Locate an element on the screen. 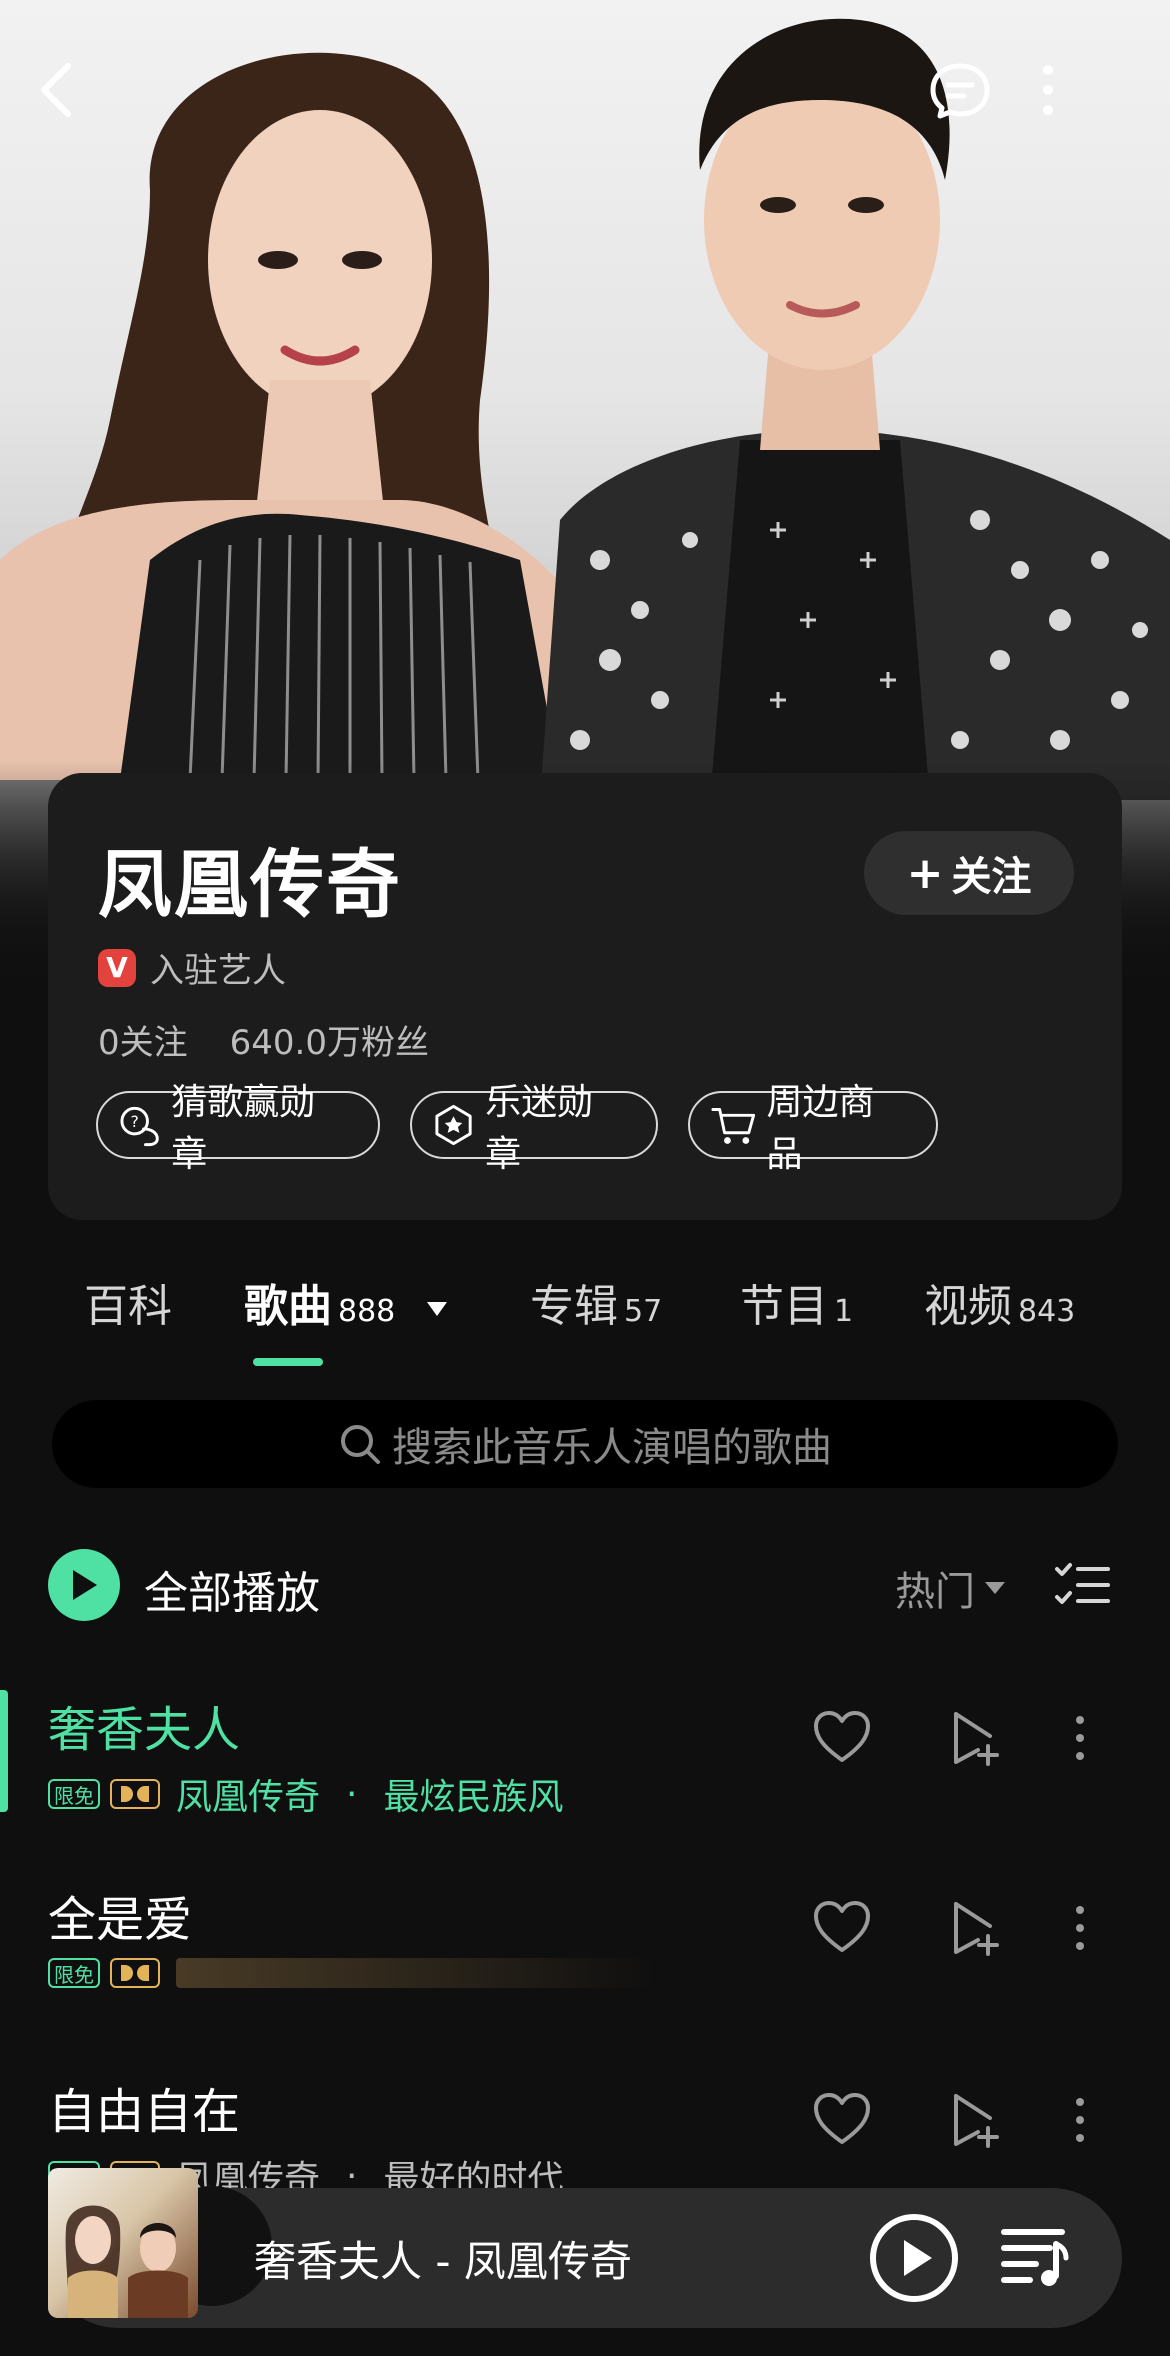 This screenshot has height=2356, width=1170. tab-albums-label: 专辑 is located at coordinates (574, 1306).